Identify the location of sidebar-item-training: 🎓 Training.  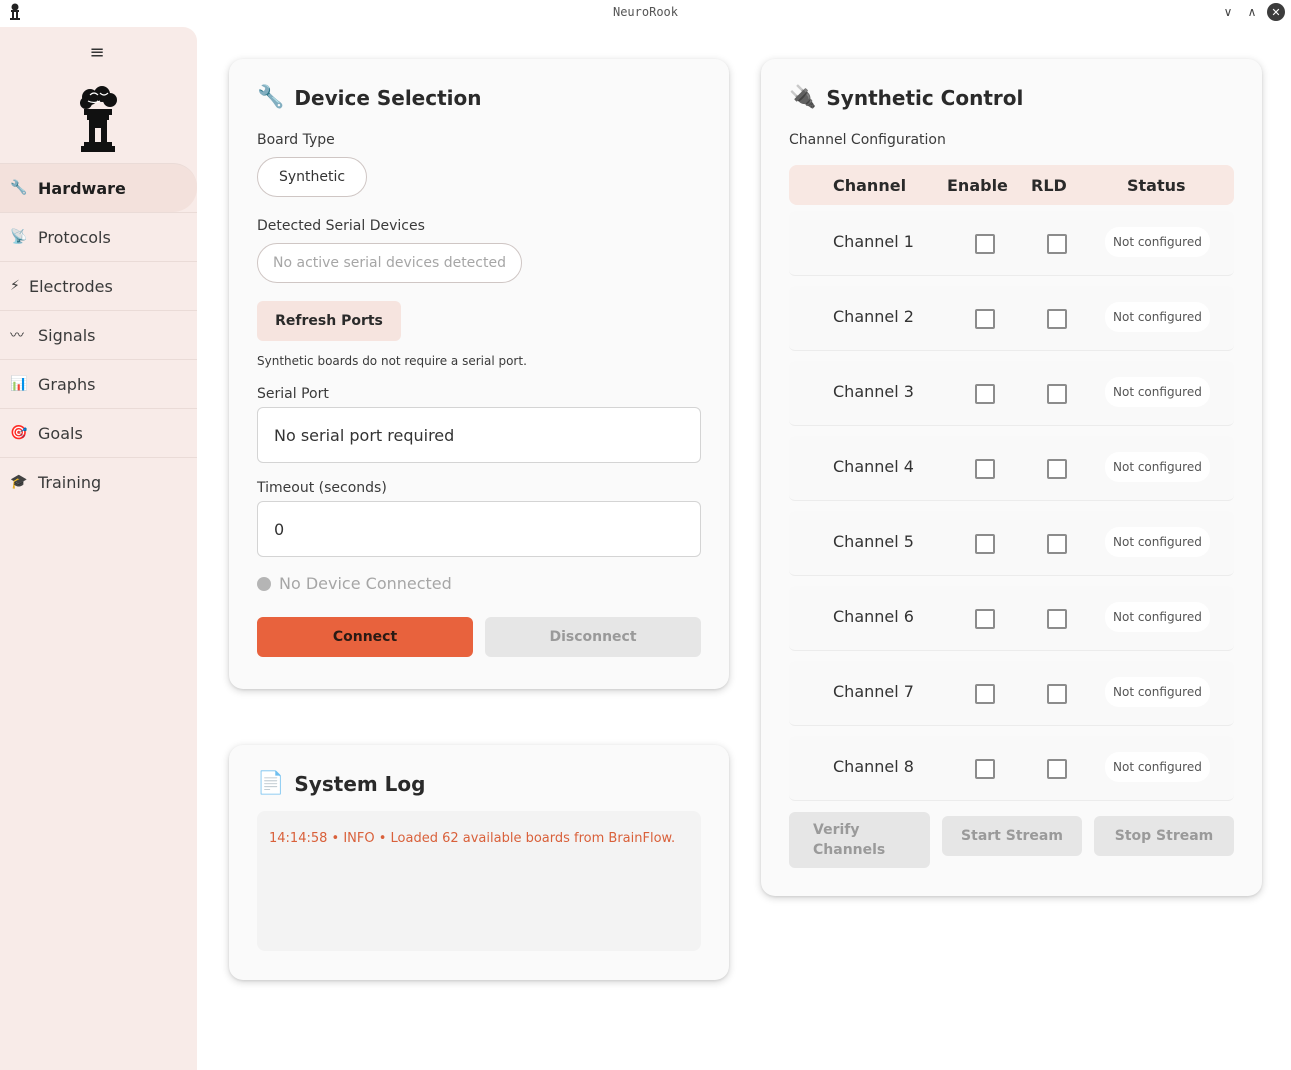
(98, 481).